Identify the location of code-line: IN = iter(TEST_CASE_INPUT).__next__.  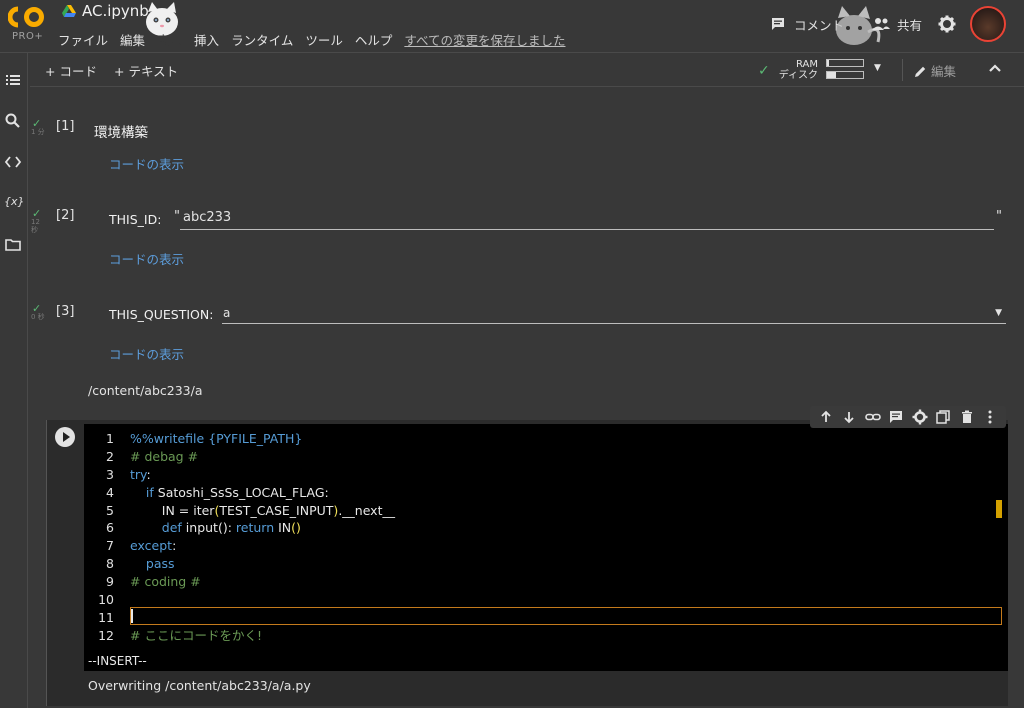
(262, 510).